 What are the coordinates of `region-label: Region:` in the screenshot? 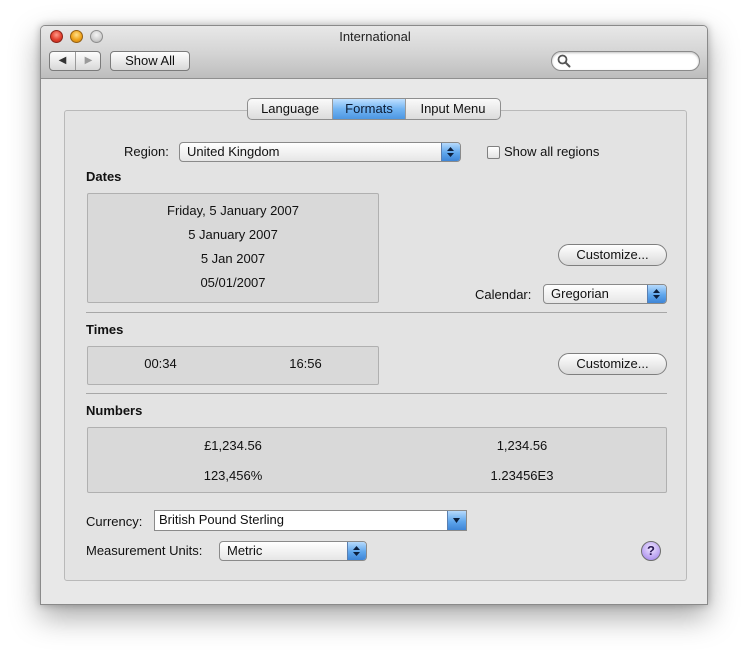 It's located at (146, 151).